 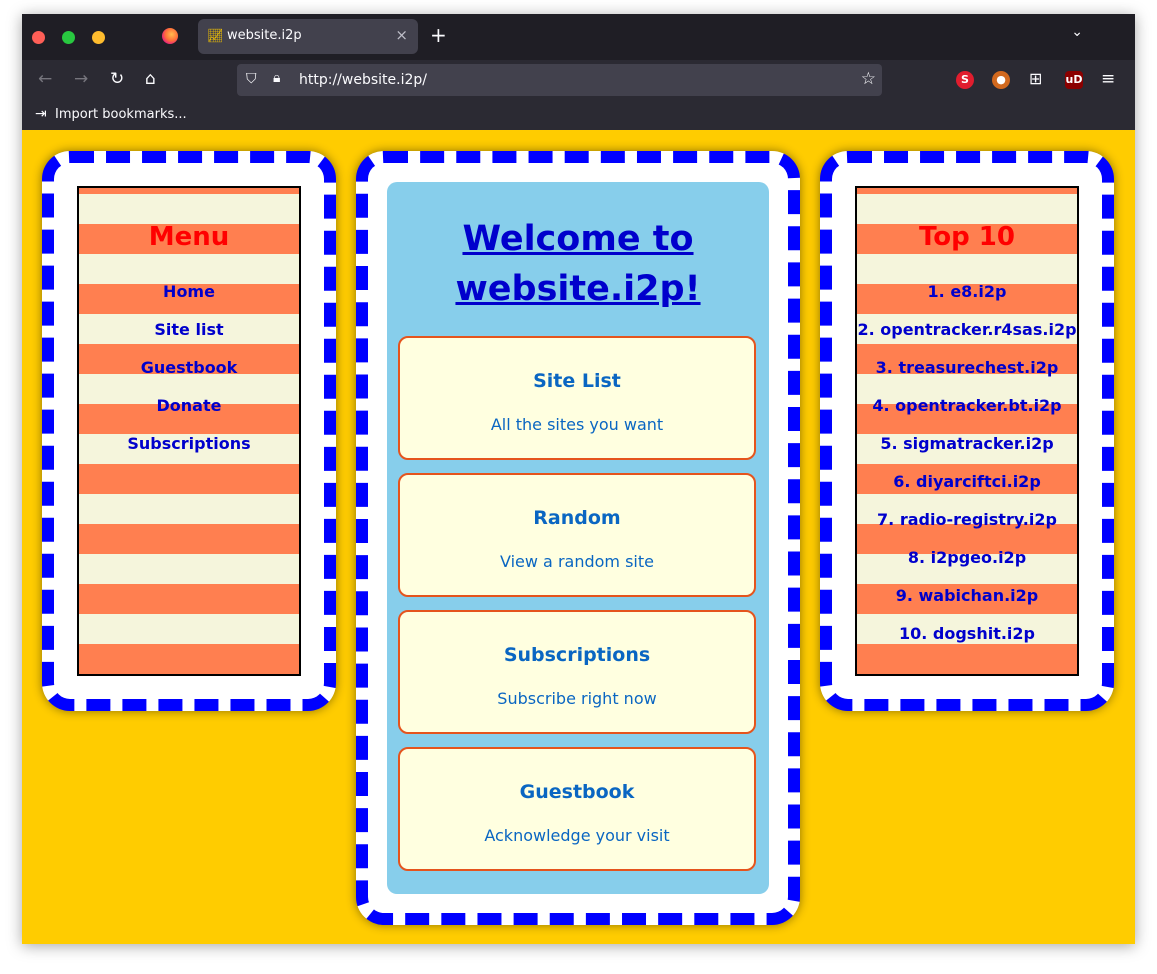 I want to click on top10-link: 6. diyarciftci.i2p, so click(x=967, y=481).